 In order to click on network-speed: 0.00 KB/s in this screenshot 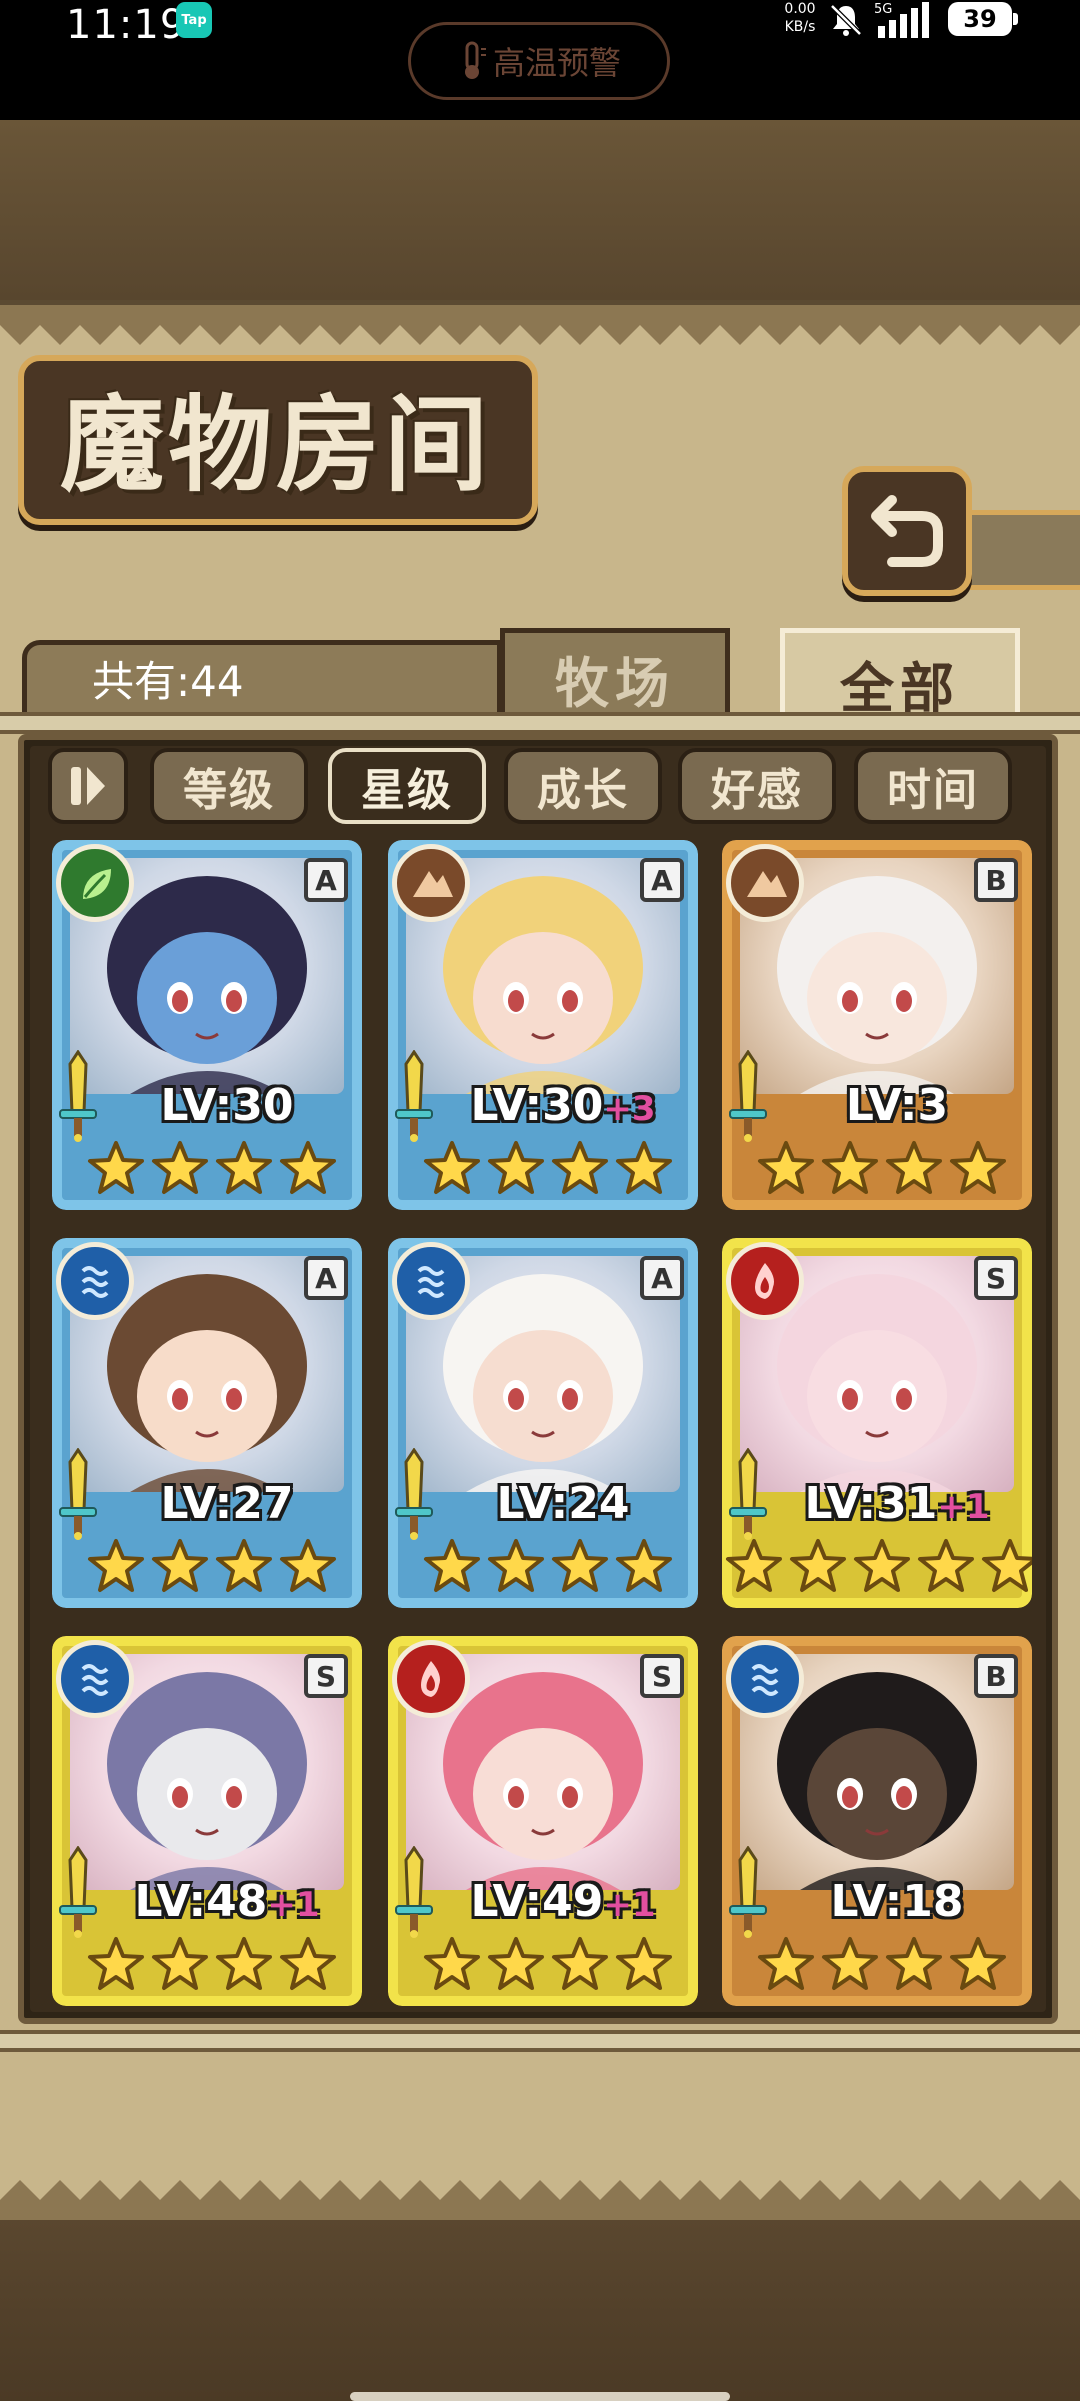, I will do `click(800, 18)`.